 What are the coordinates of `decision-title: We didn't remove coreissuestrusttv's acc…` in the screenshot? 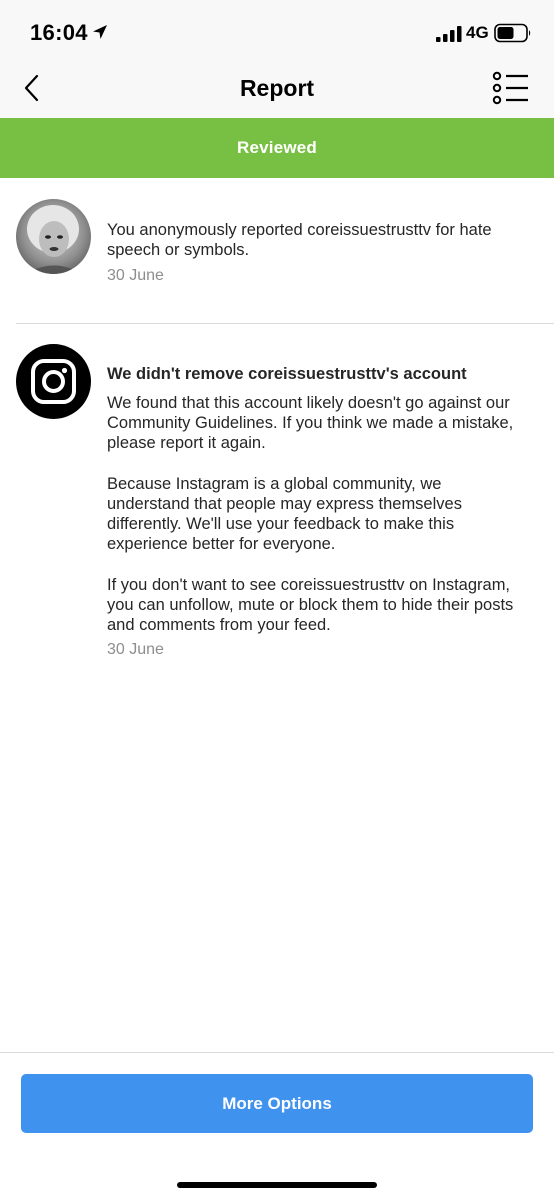 It's located at (287, 374).